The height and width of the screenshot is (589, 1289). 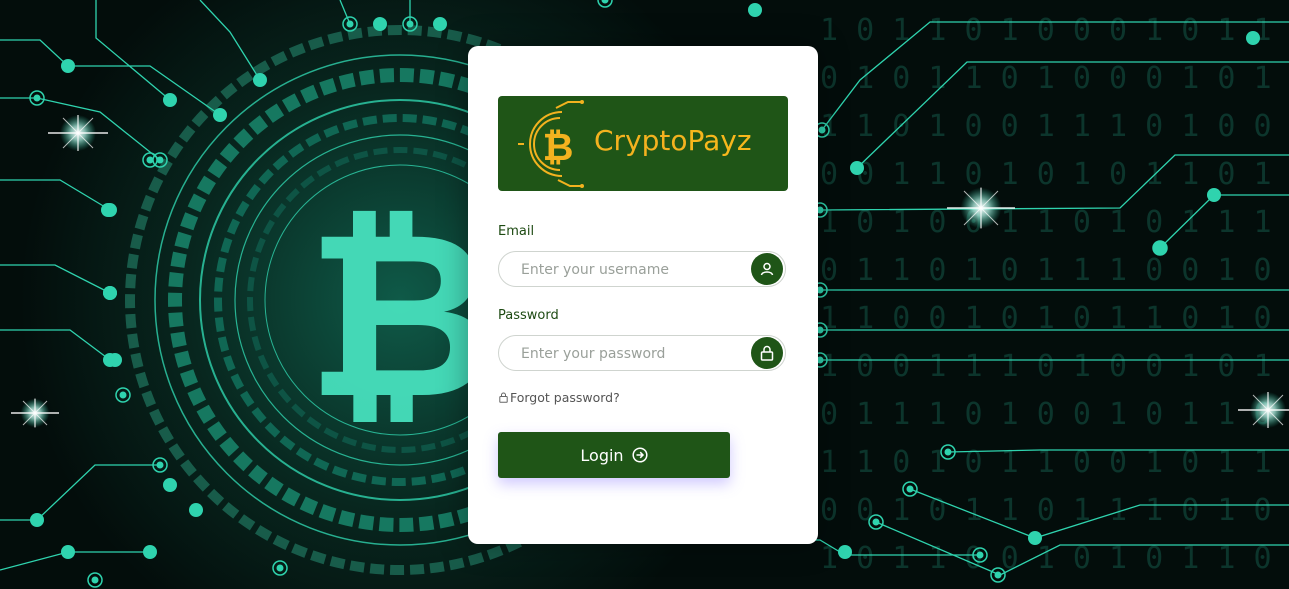 What do you see at coordinates (1054, 78) in the screenshot?
I see `svg-text: 0 1 0 1 1 0 1 0 0 0 1 0 1 1` at bounding box center [1054, 78].